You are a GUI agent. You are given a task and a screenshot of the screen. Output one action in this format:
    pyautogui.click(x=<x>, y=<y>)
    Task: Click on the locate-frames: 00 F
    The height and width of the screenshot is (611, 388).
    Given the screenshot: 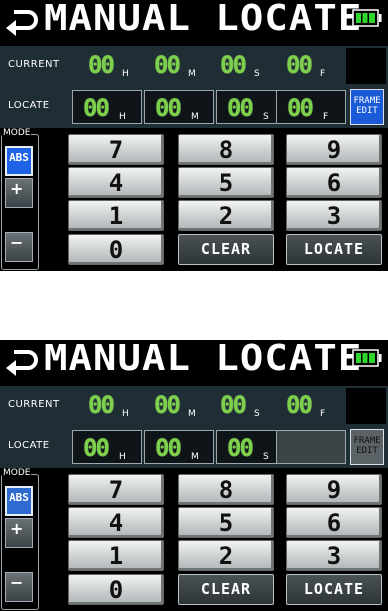 What is the action you would take?
    pyautogui.click(x=311, y=107)
    